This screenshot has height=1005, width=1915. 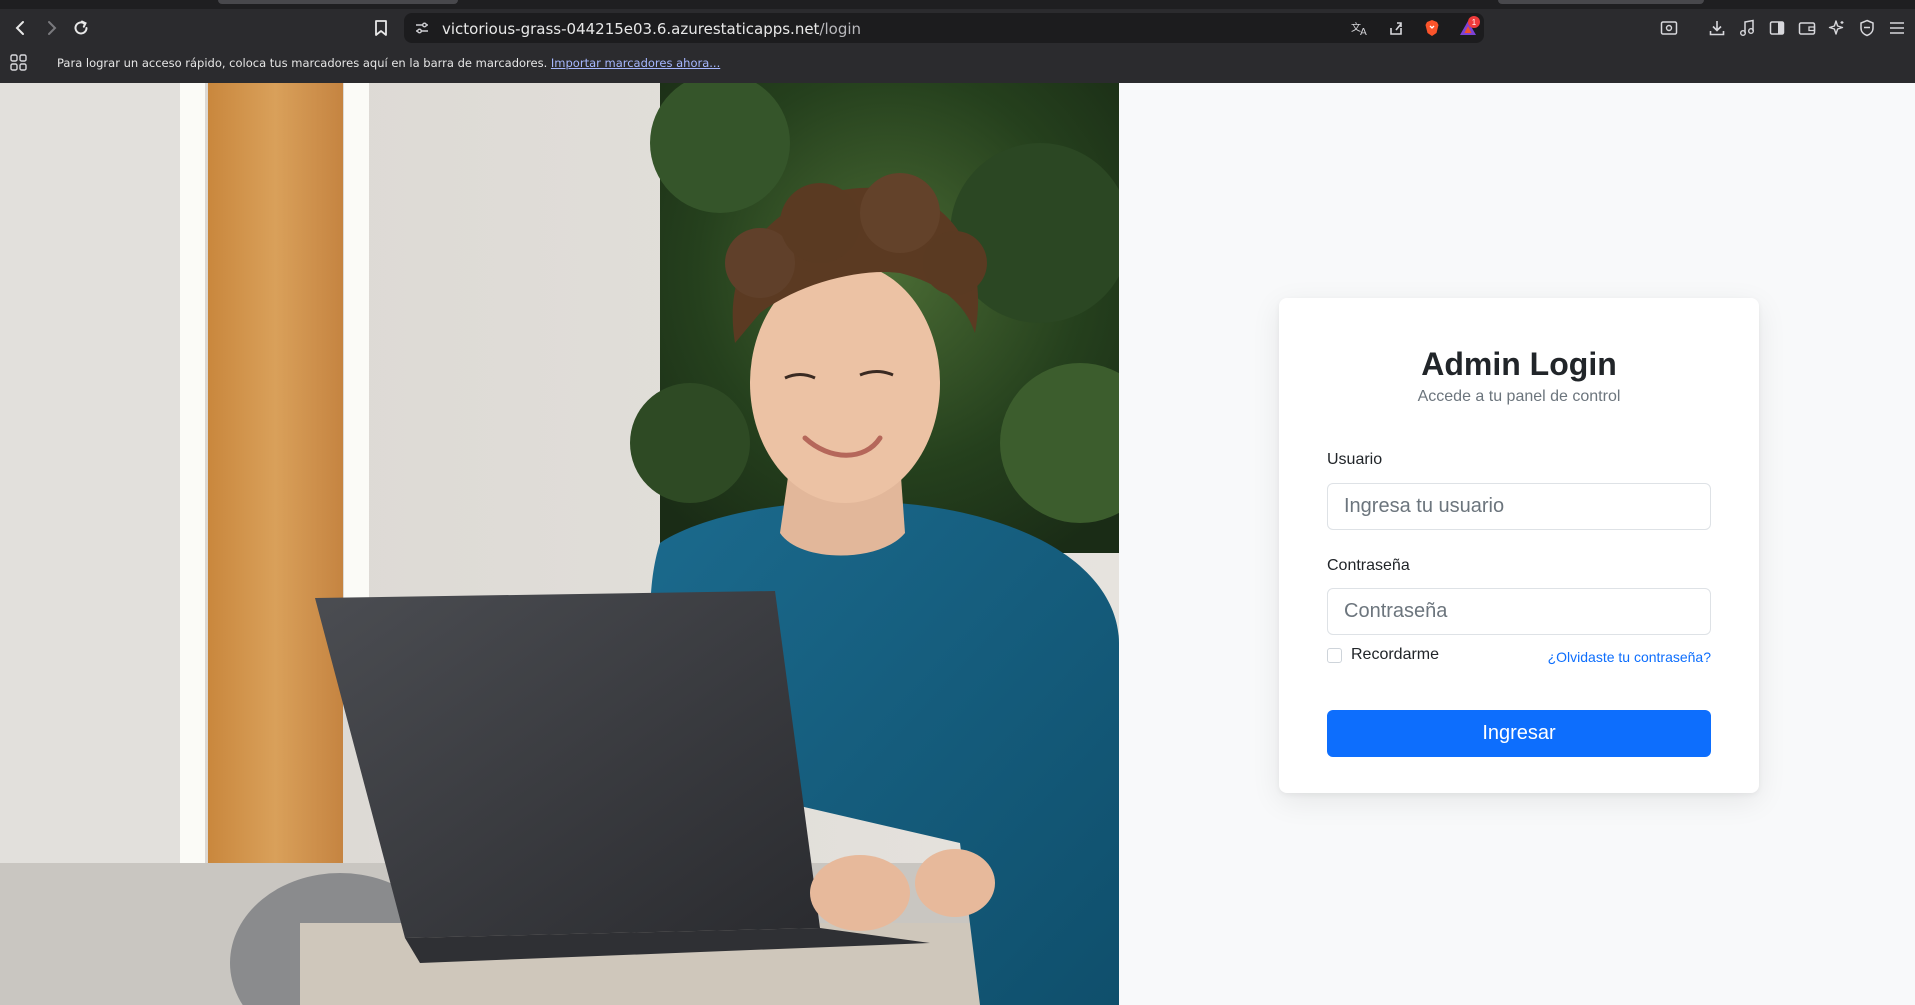 I want to click on tab-edge, so click(x=1601, y=2).